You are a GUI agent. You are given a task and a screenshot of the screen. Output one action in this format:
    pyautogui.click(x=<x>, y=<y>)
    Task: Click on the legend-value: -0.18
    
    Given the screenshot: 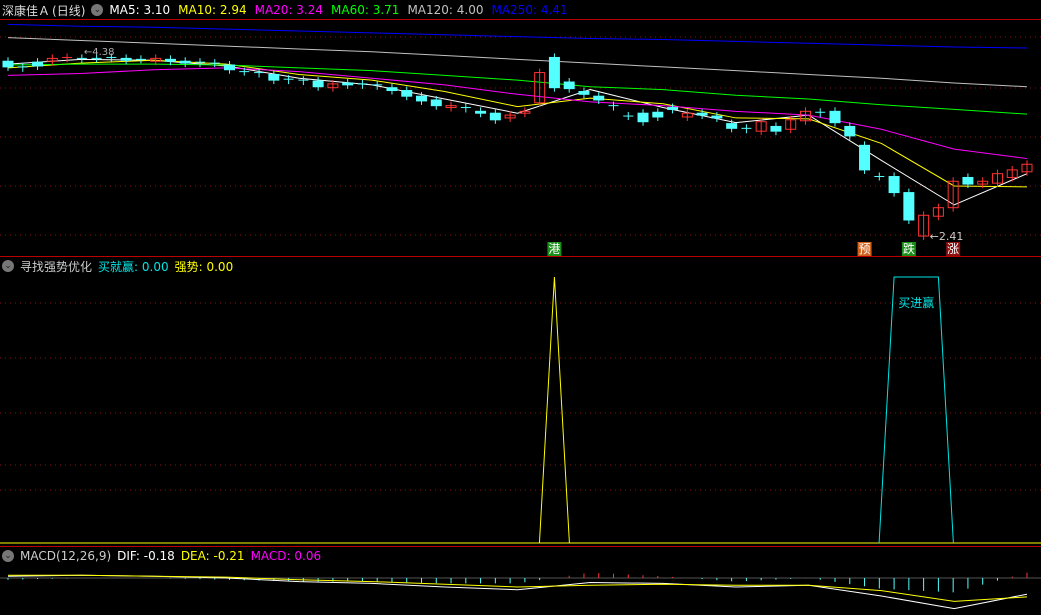 What is the action you would take?
    pyautogui.click(x=159, y=556)
    